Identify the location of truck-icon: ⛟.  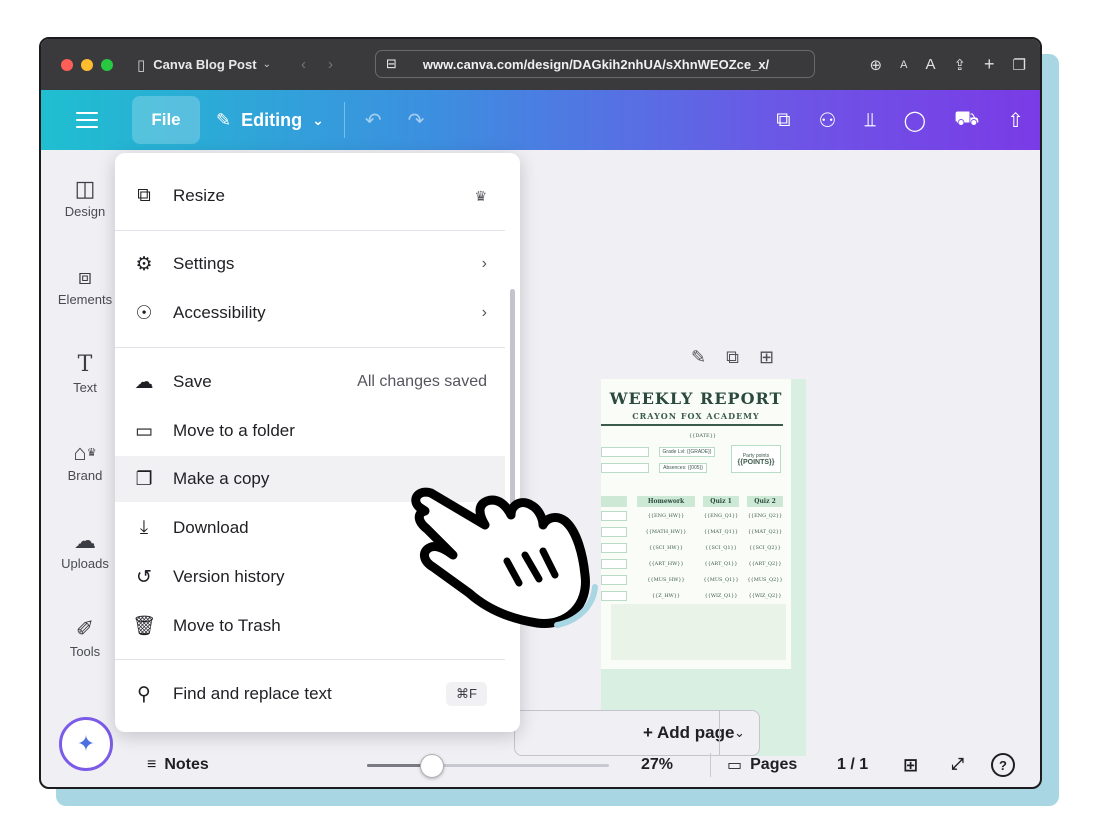
(966, 120).